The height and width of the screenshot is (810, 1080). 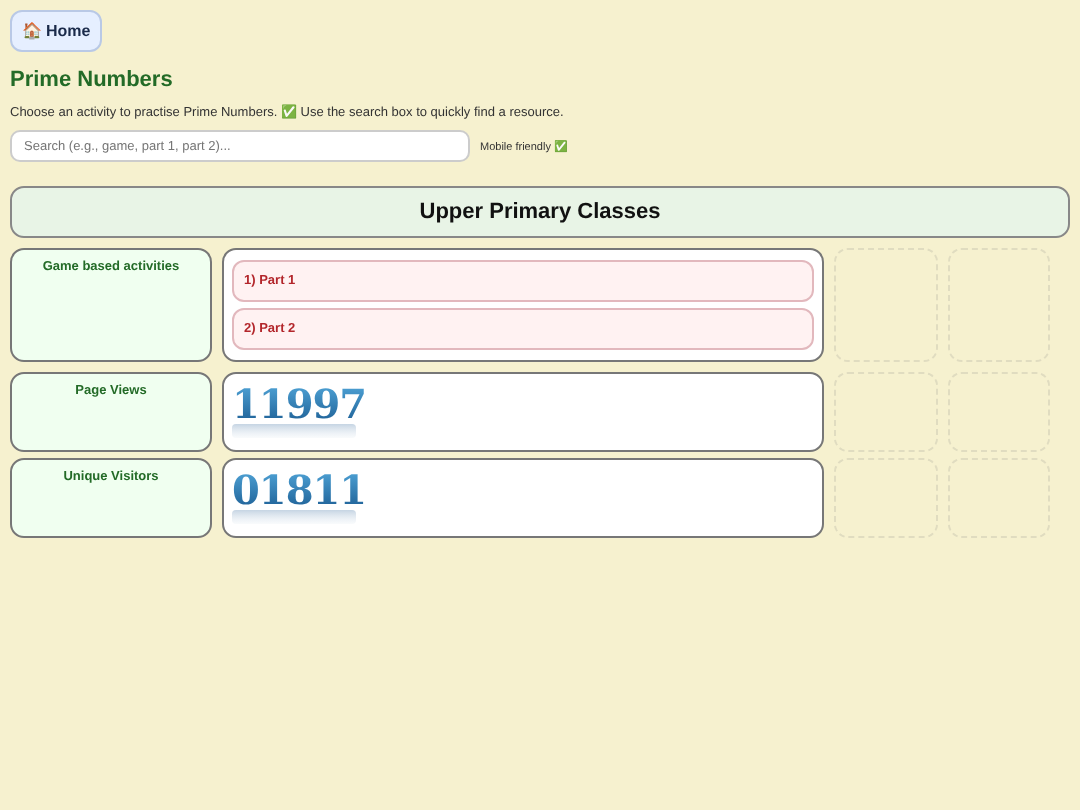 I want to click on visitor-counter: 11997, so click(x=299, y=404).